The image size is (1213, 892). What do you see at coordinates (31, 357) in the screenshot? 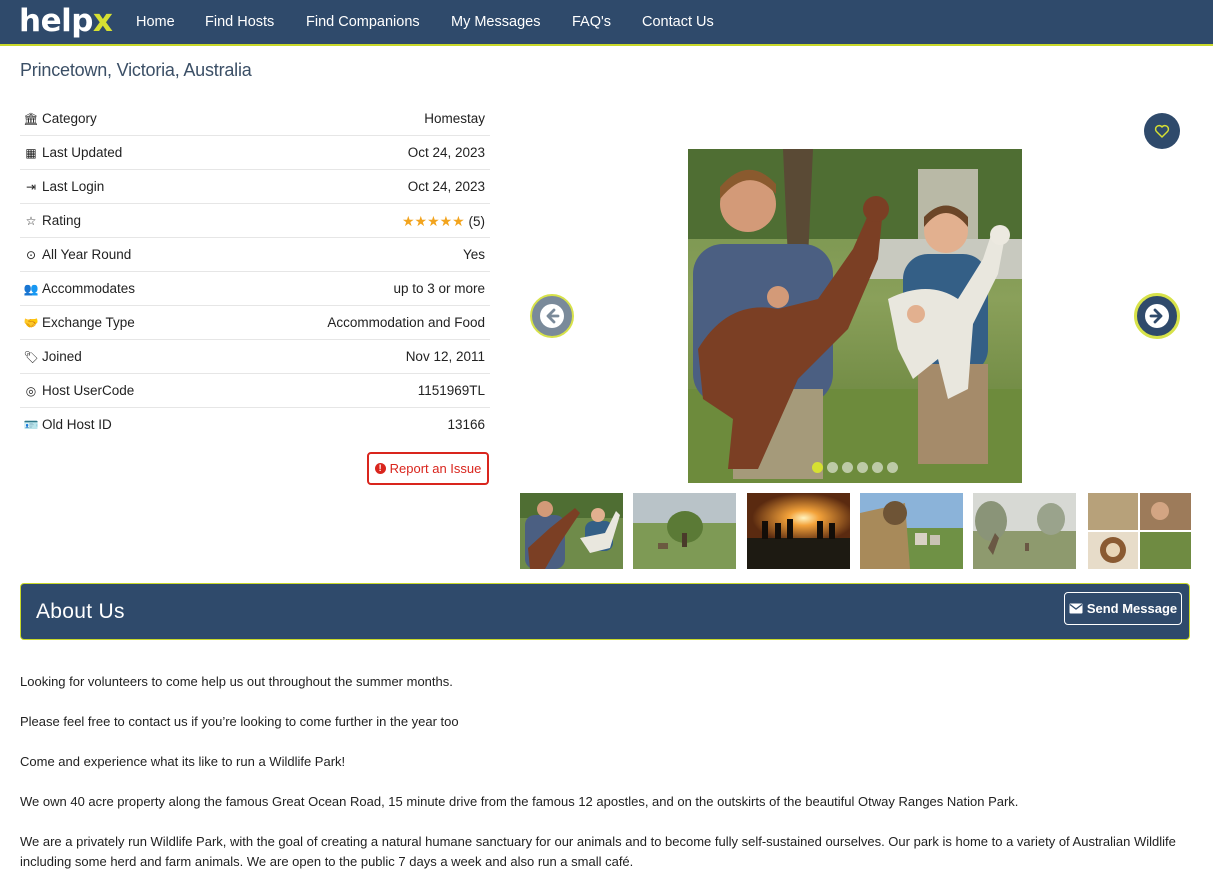
I see `tag-icon: 🏷` at bounding box center [31, 357].